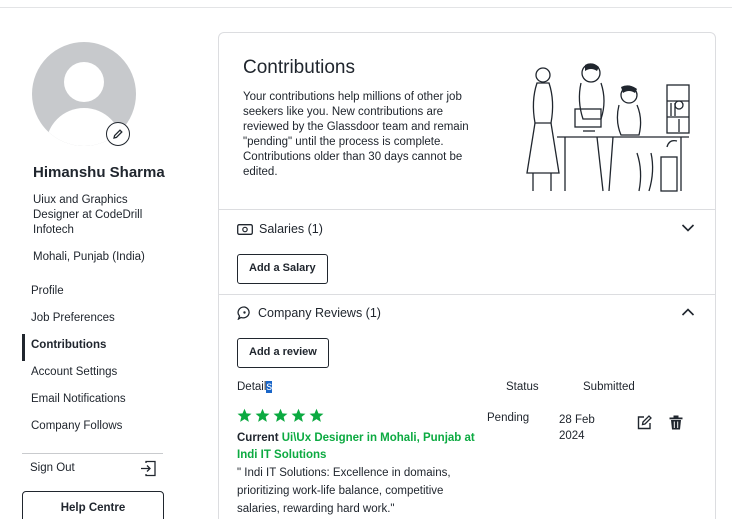 The height and width of the screenshot is (519, 732). I want to click on column-header-submitted: Submitted, so click(609, 387).